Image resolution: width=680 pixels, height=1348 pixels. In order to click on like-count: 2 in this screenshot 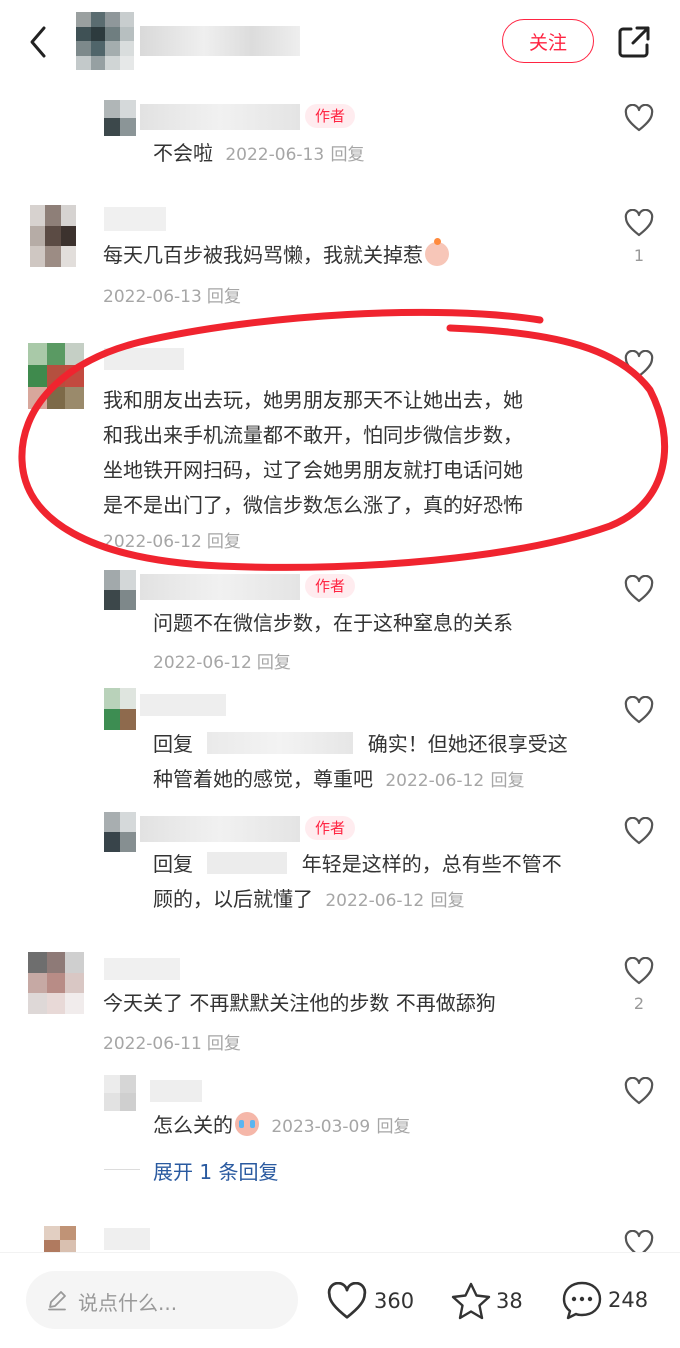, I will do `click(639, 1003)`.